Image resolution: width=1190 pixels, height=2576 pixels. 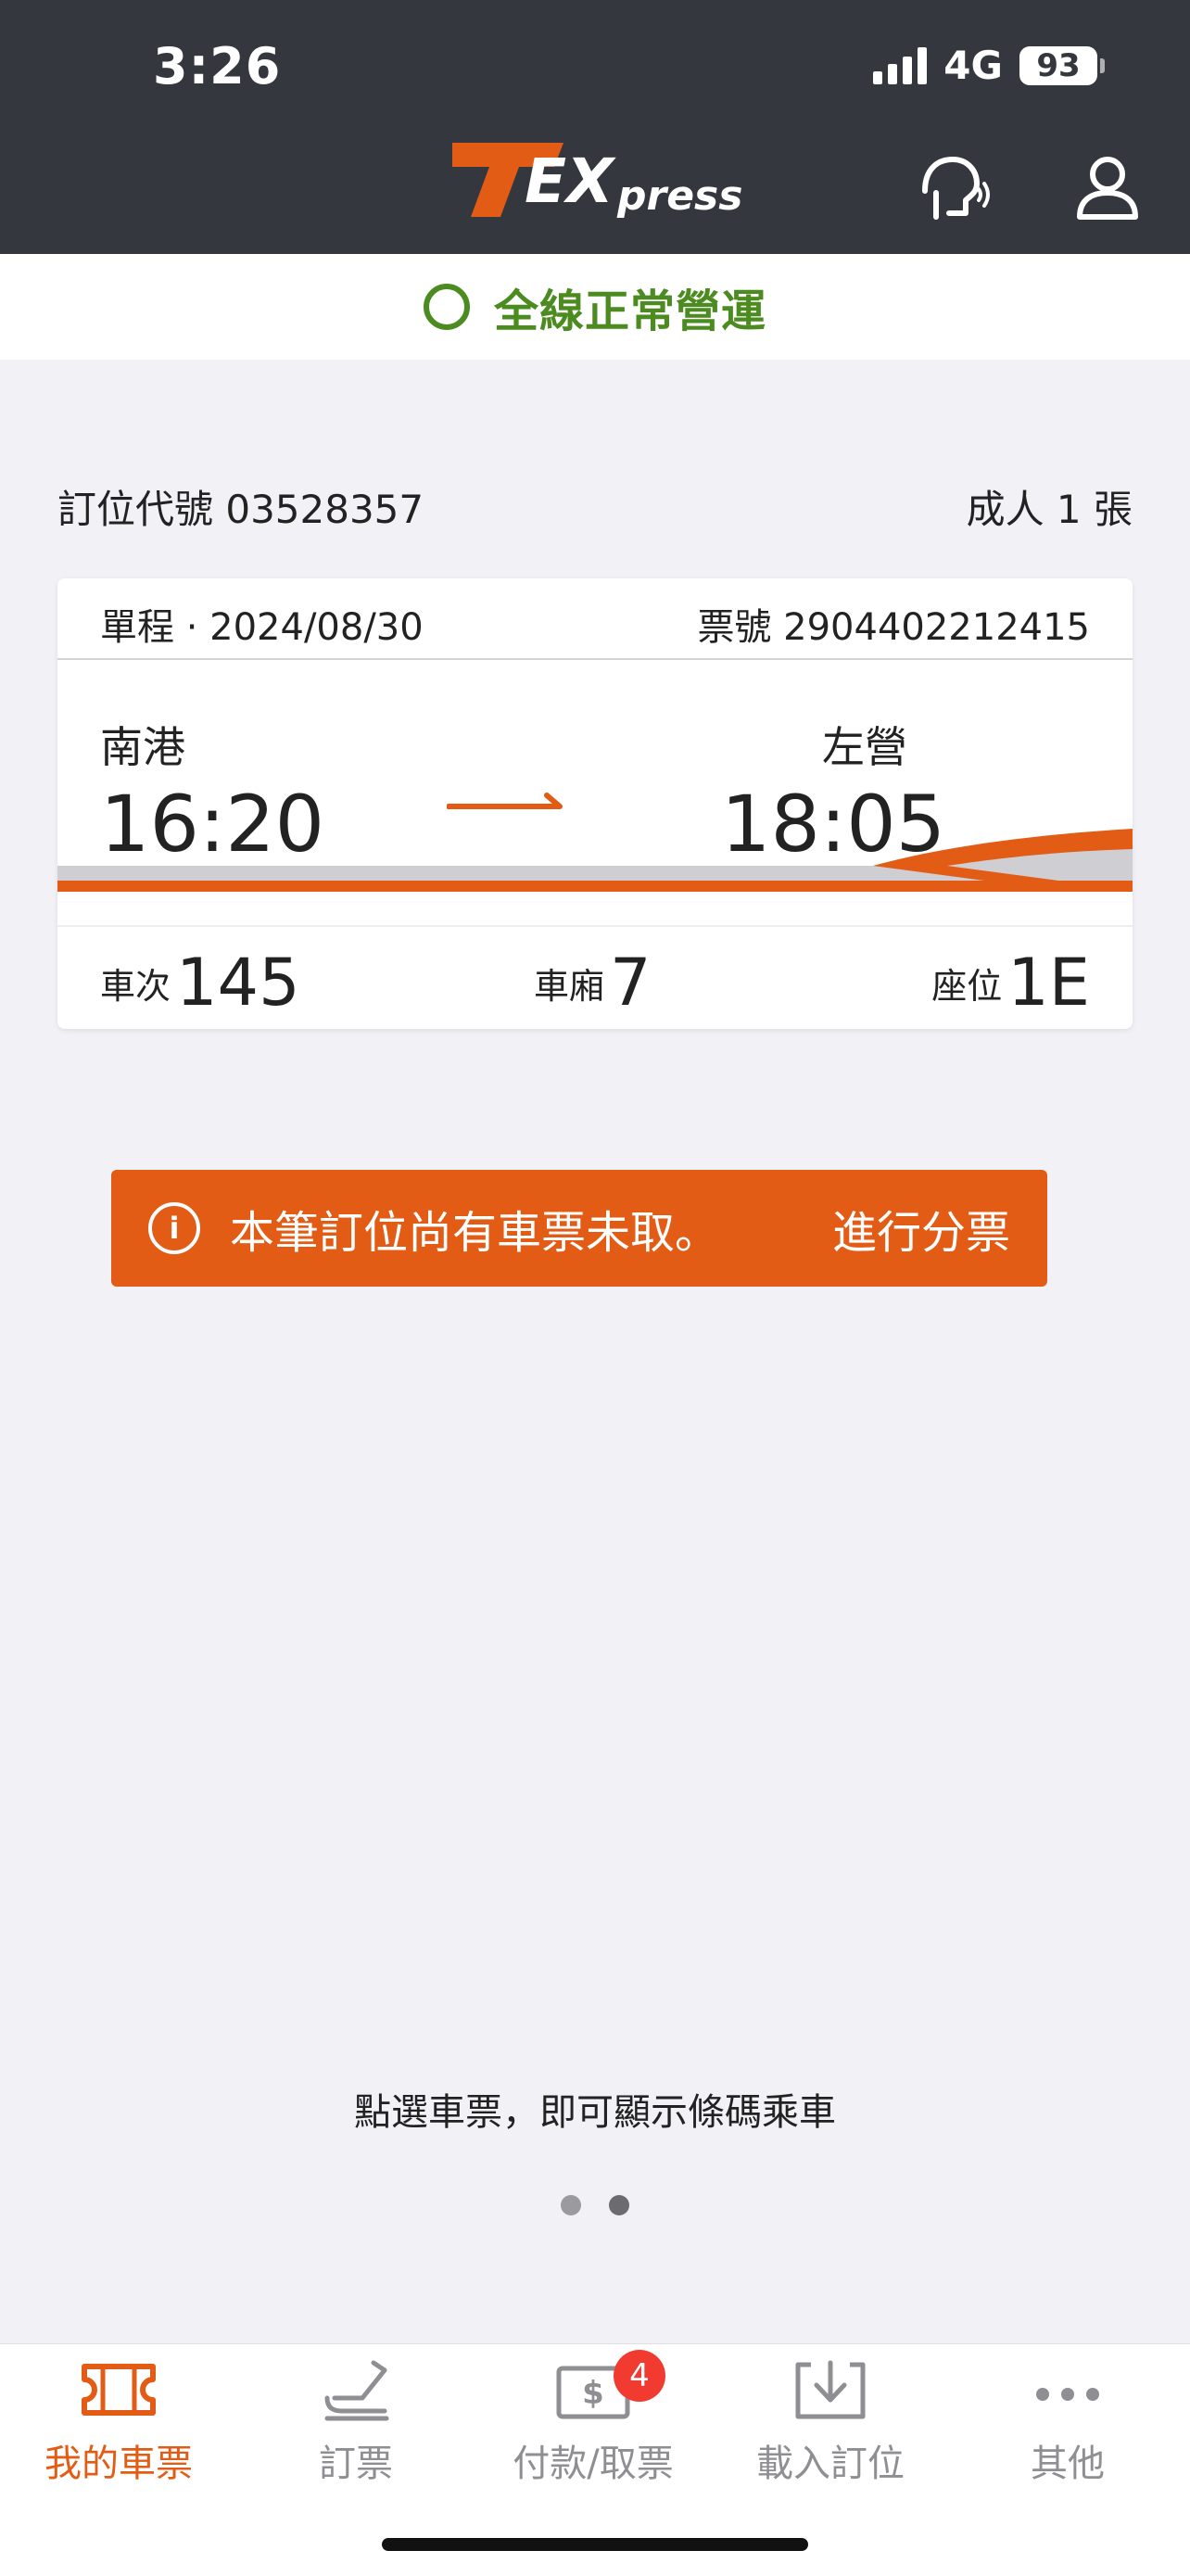 I want to click on texpress-logo: EX press, so click(x=597, y=181).